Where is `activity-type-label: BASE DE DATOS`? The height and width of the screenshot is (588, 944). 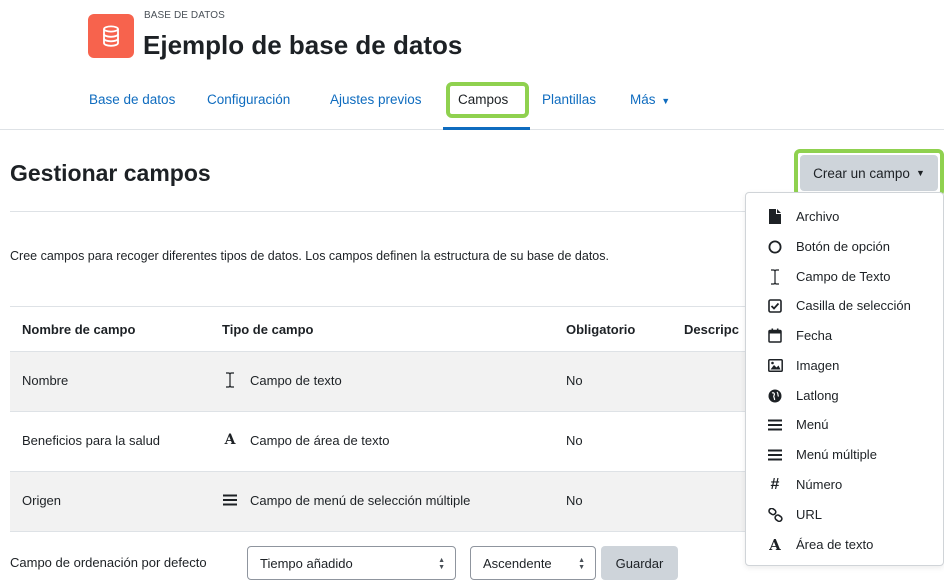
activity-type-label: BASE DE DATOS is located at coordinates (184, 15).